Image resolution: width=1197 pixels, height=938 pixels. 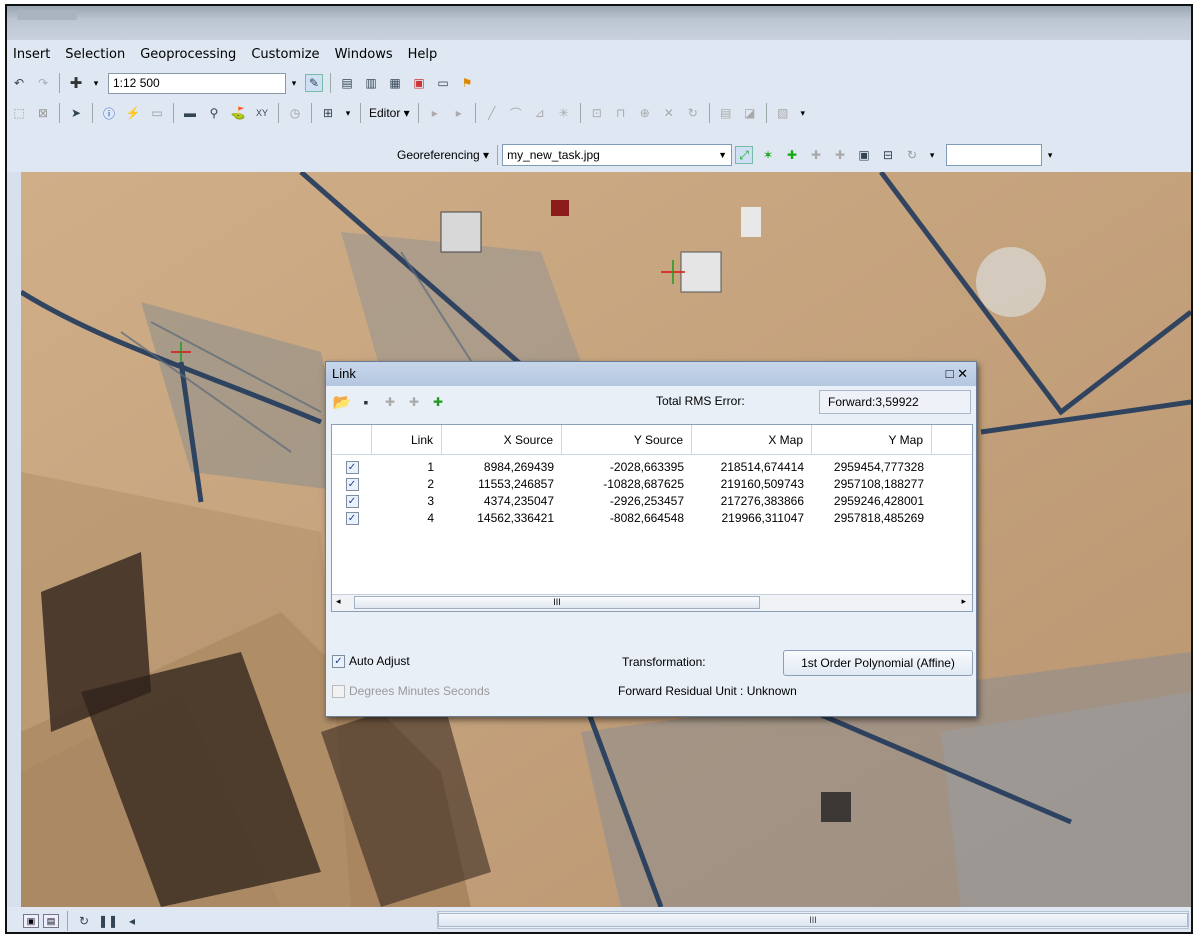 What do you see at coordinates (190, 113) in the screenshot?
I see `measure-icon: ▬` at bounding box center [190, 113].